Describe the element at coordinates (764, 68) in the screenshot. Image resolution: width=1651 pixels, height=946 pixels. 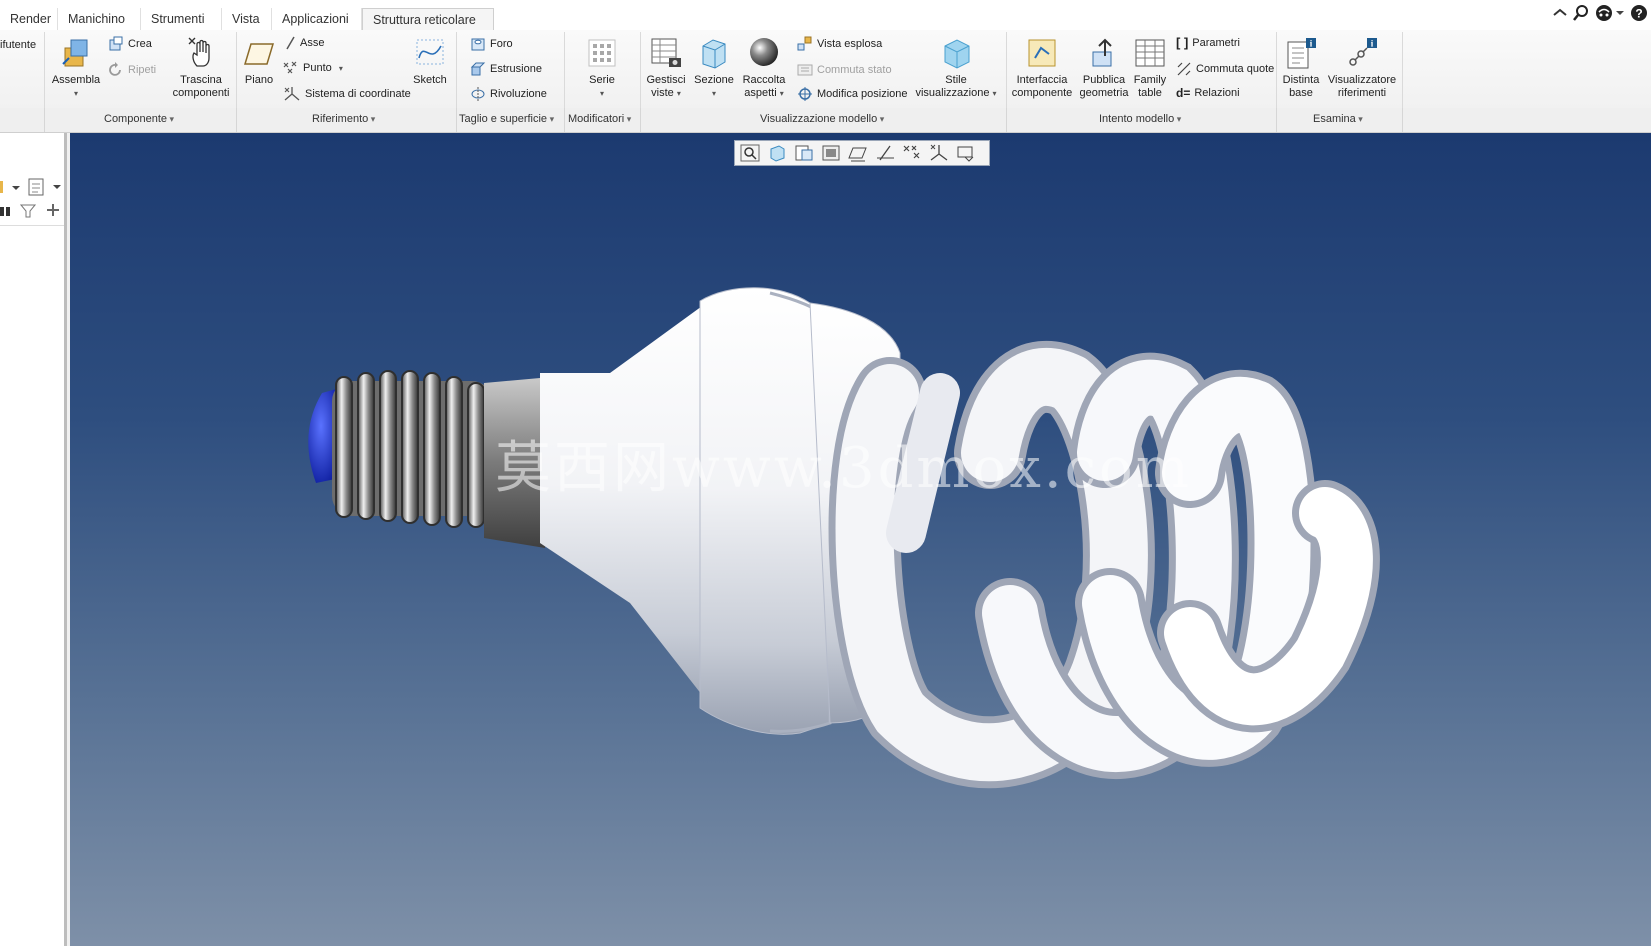
I see `raccolta-aspetti-button: Raccolta aspetti ▾` at that location.